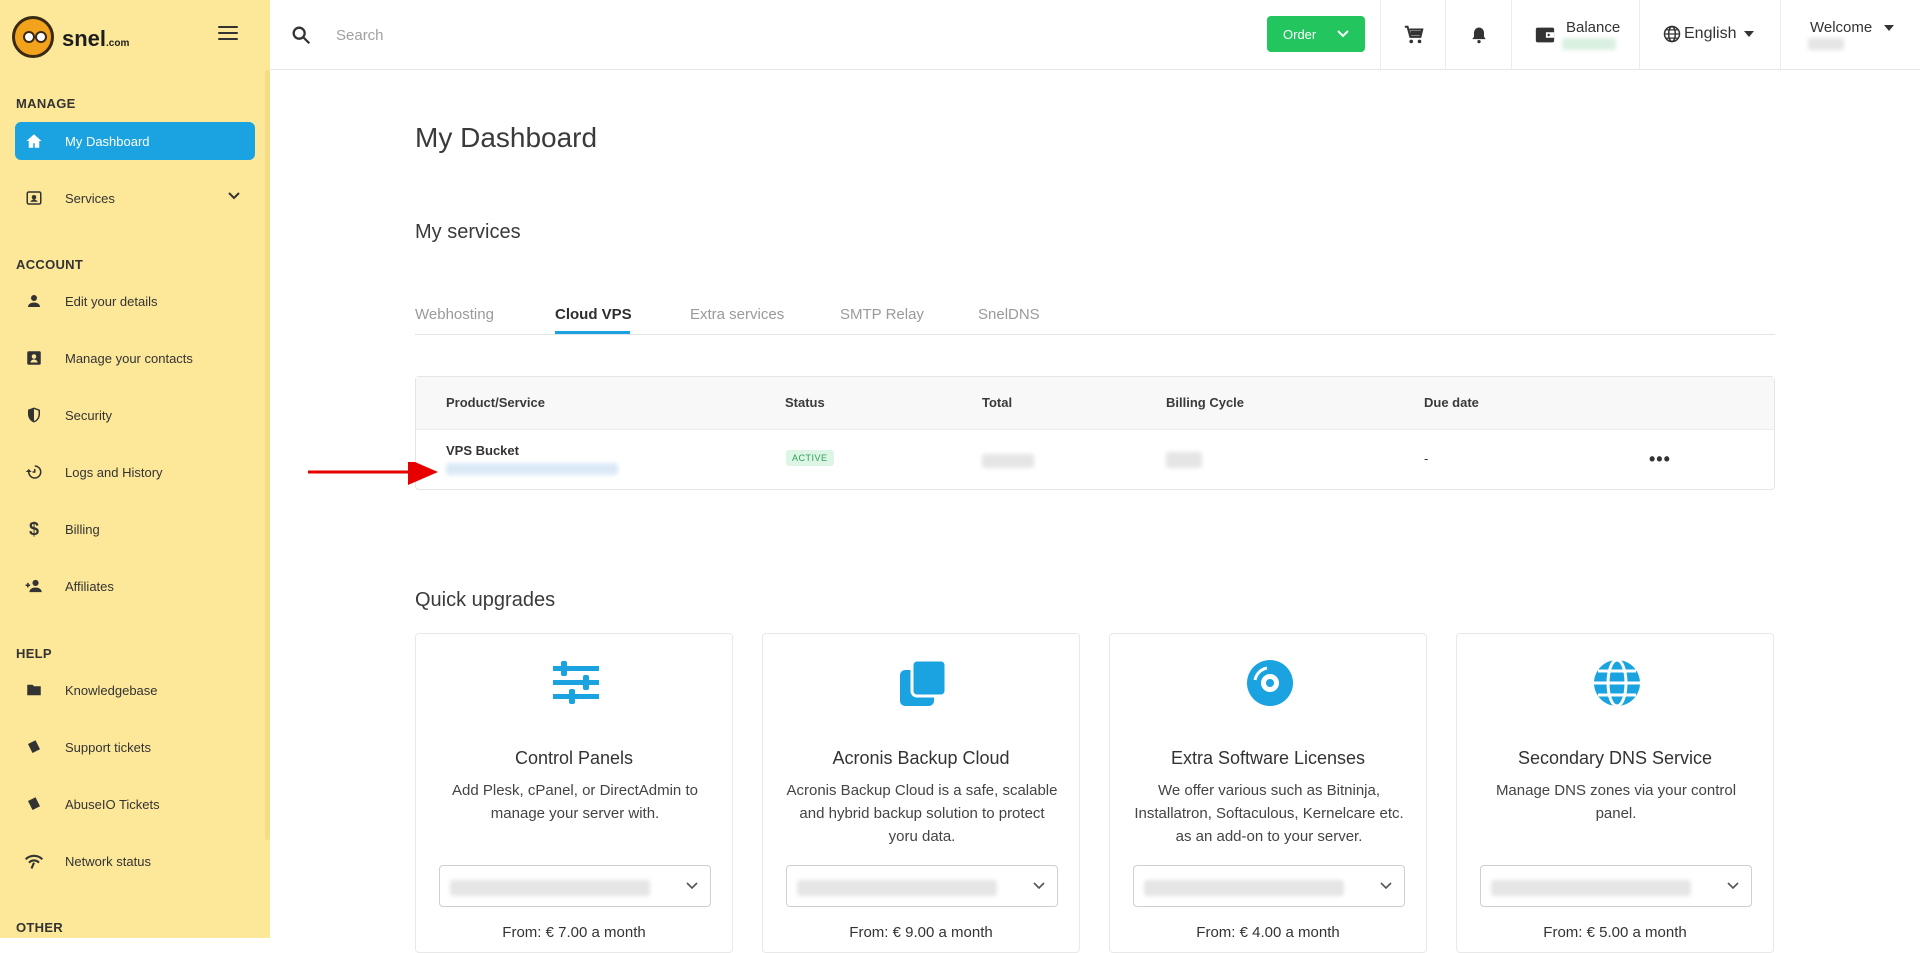  I want to click on tab-sneldns: SnelDNS, so click(1009, 314).